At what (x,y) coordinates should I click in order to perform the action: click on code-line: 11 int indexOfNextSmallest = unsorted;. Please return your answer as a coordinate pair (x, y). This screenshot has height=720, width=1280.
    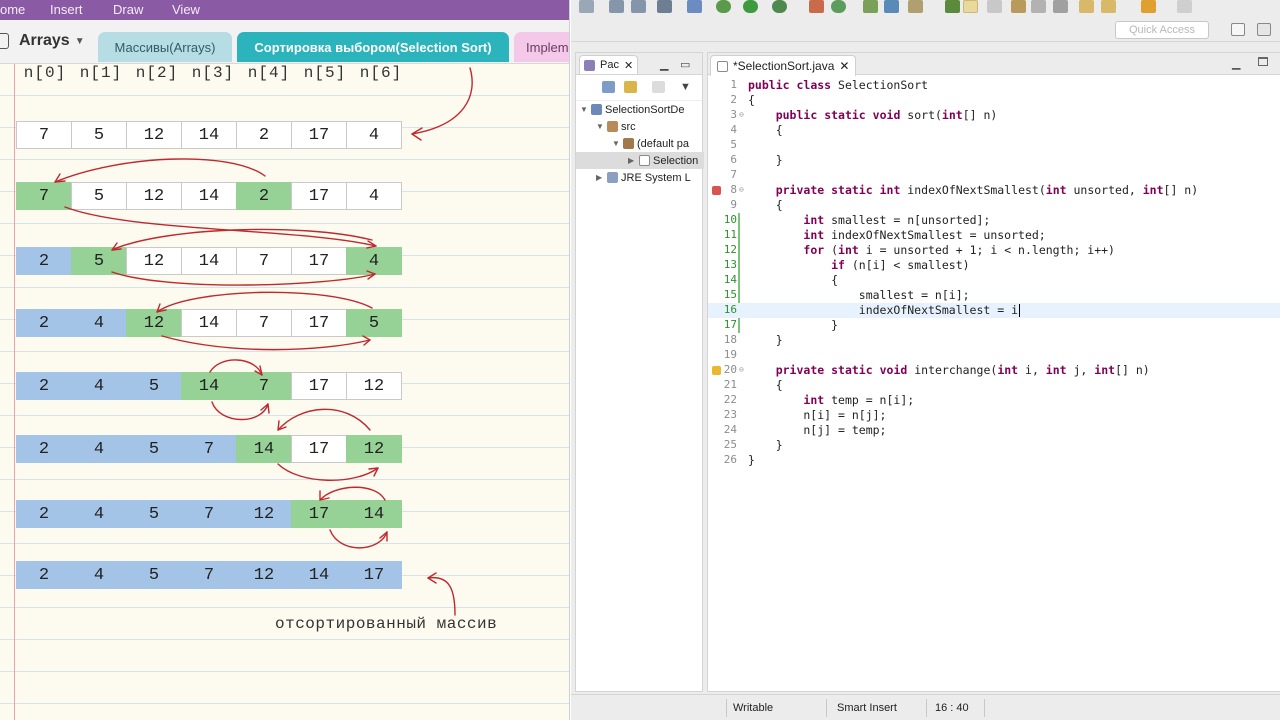
    Looking at the image, I should click on (994, 235).